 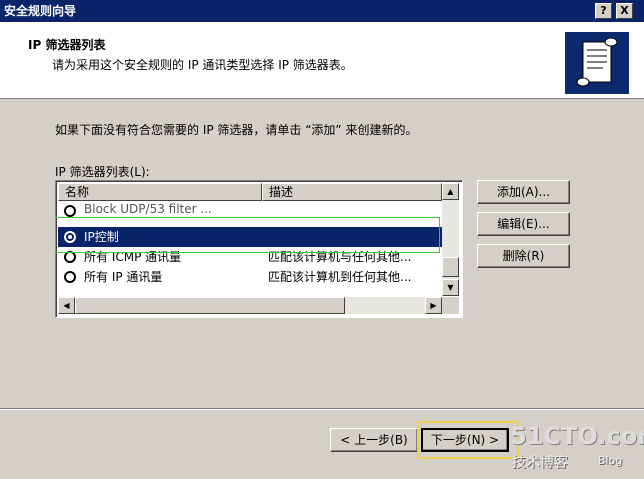 What do you see at coordinates (102, 172) in the screenshot?
I see `filter-list-label: IP 筛选器列表(L):` at bounding box center [102, 172].